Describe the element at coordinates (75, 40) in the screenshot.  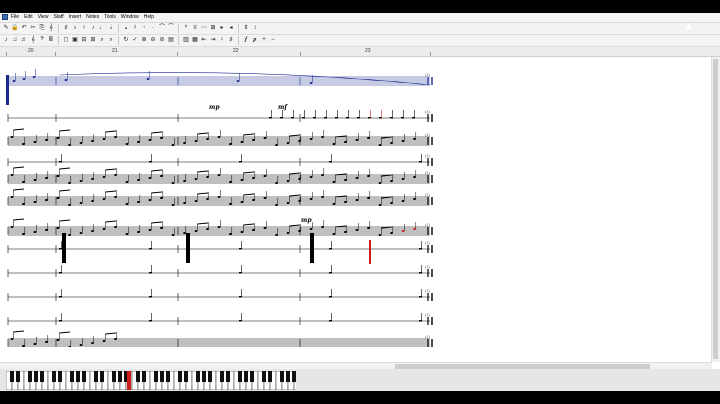
I see `toolbar-secondary-button-7: ▣` at that location.